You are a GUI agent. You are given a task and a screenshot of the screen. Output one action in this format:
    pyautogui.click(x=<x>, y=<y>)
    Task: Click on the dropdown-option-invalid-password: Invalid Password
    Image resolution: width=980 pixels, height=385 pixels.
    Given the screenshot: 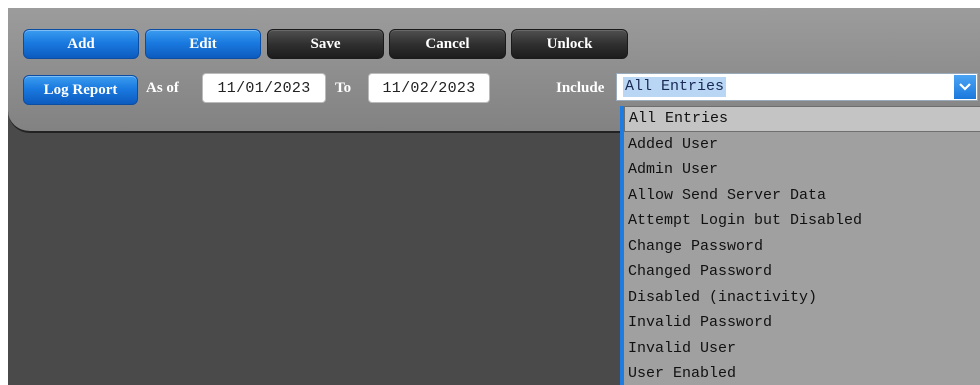 What is the action you would take?
    pyautogui.click(x=802, y=323)
    